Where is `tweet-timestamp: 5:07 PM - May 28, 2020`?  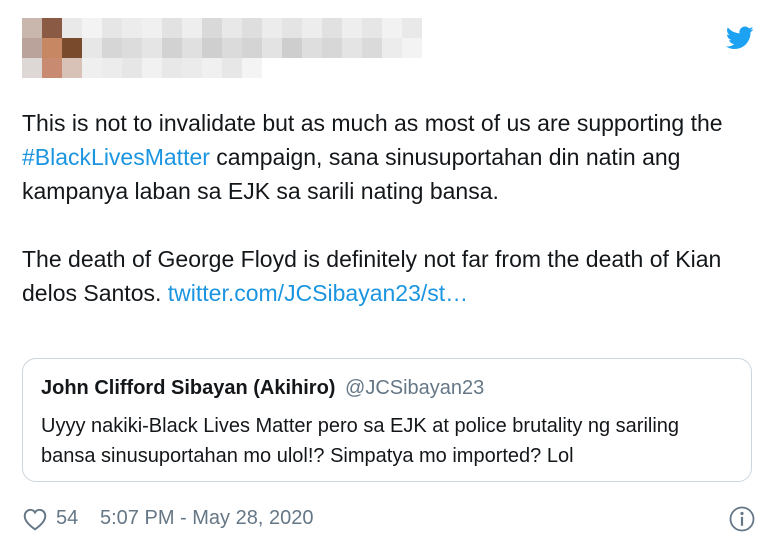 tweet-timestamp: 5:07 PM - May 28, 2020 is located at coordinates (206, 518).